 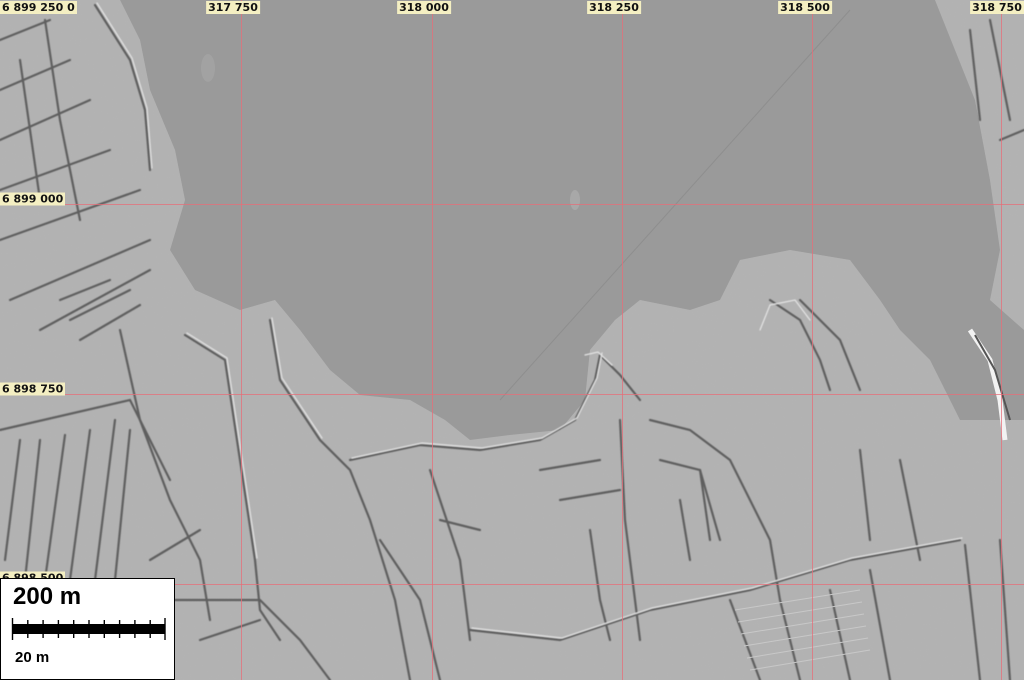 I want to click on scale-bar: 200 m 20 m, so click(x=87, y=629).